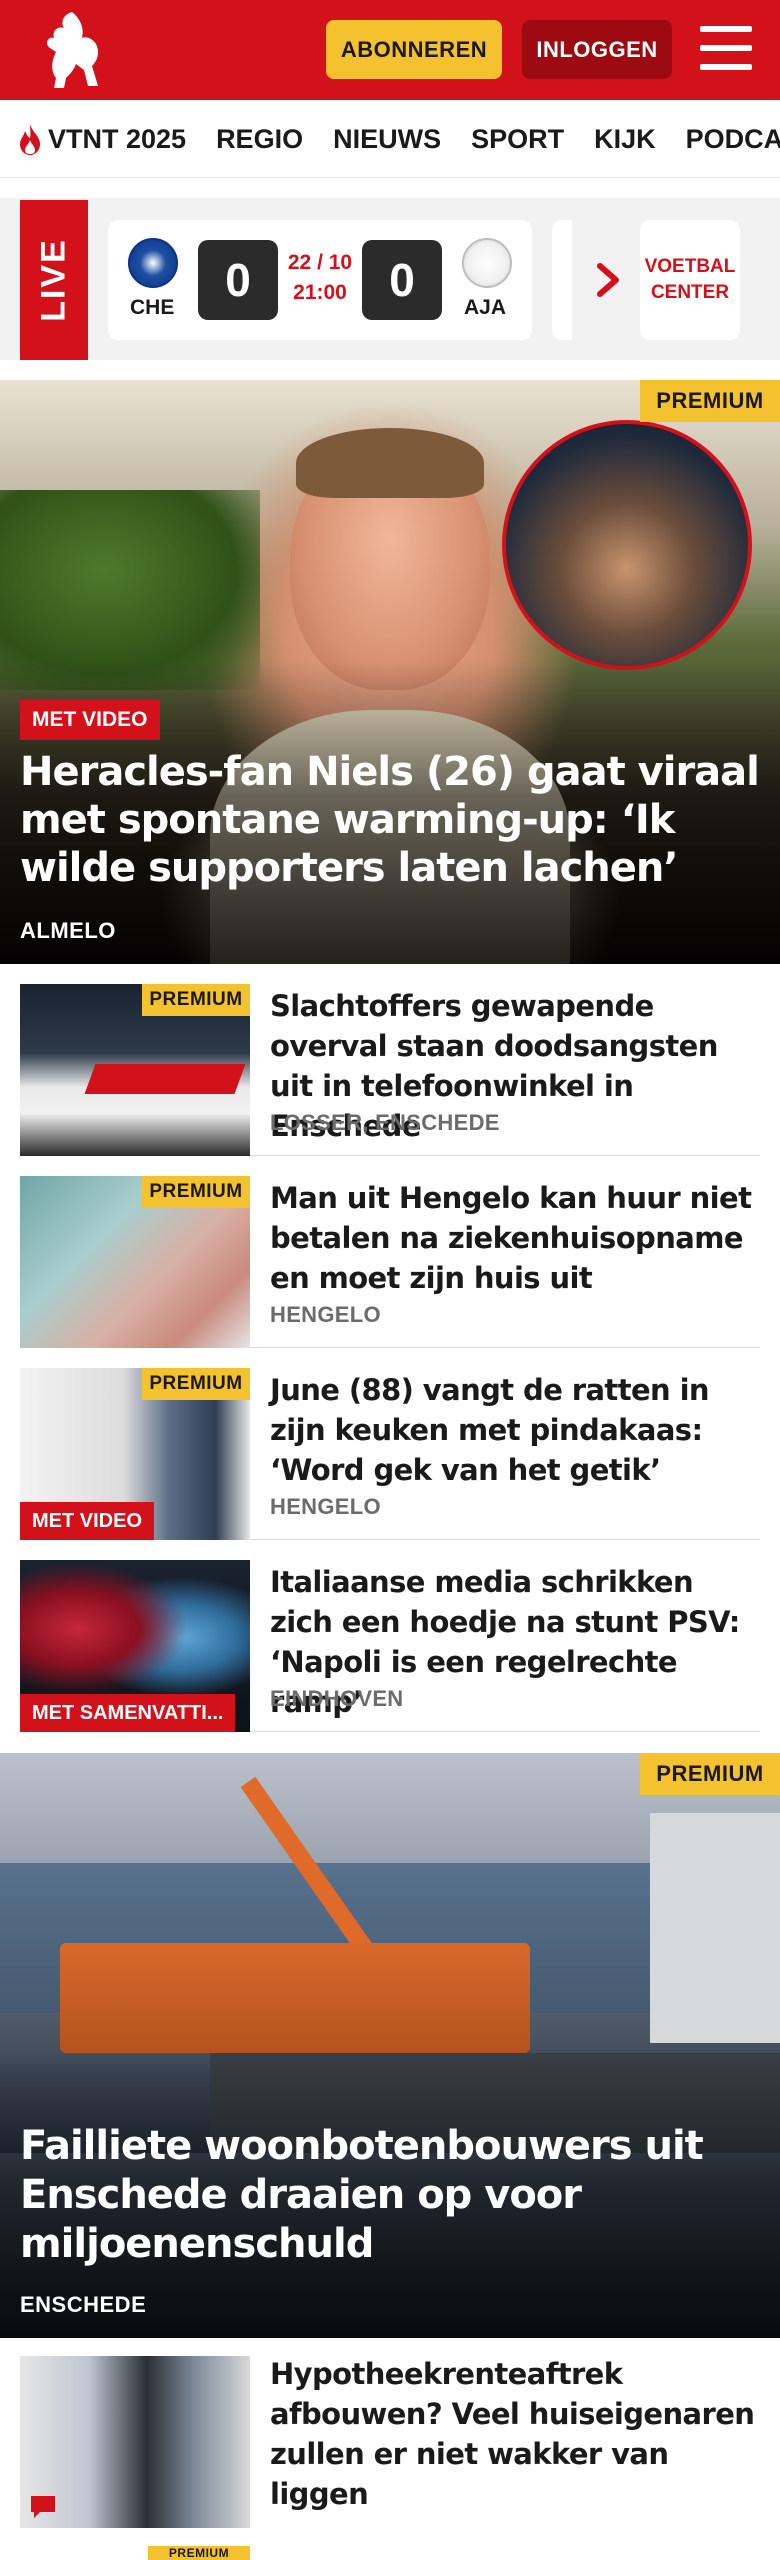 Image resolution: width=780 pixels, height=2560 pixels. I want to click on next-match-card, so click(562, 280).